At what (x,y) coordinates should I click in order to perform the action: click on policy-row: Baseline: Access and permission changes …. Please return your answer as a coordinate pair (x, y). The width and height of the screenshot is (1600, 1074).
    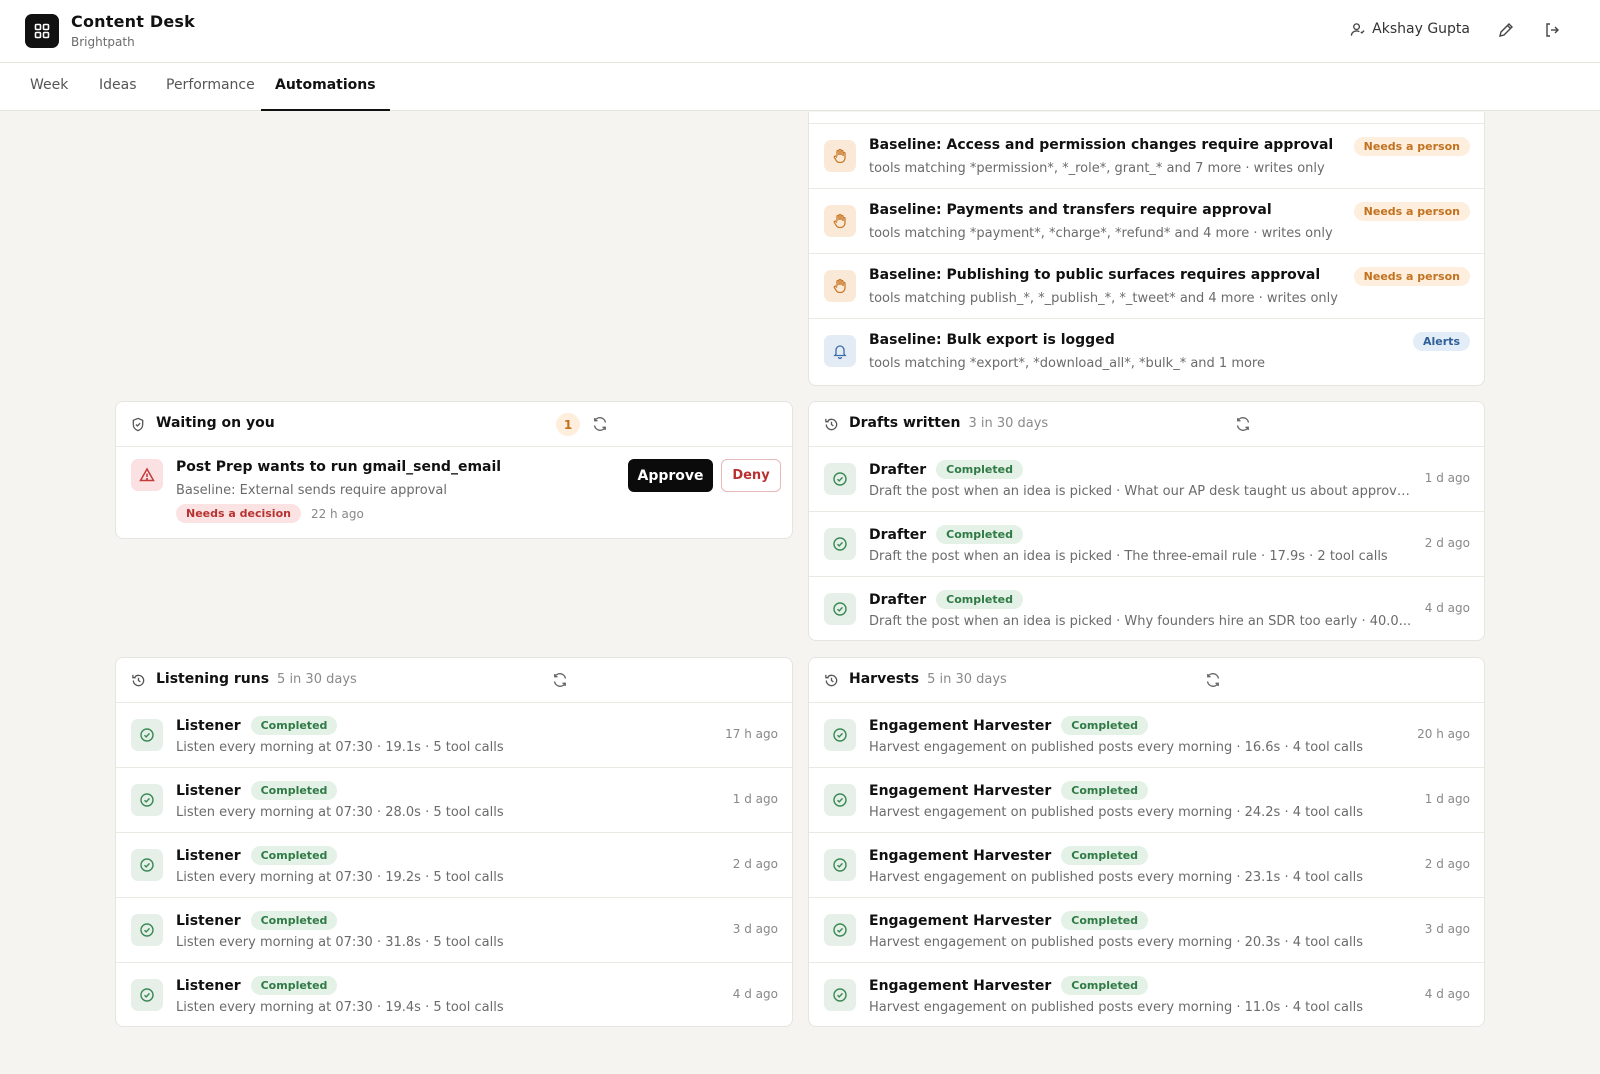
    Looking at the image, I should click on (1146, 156).